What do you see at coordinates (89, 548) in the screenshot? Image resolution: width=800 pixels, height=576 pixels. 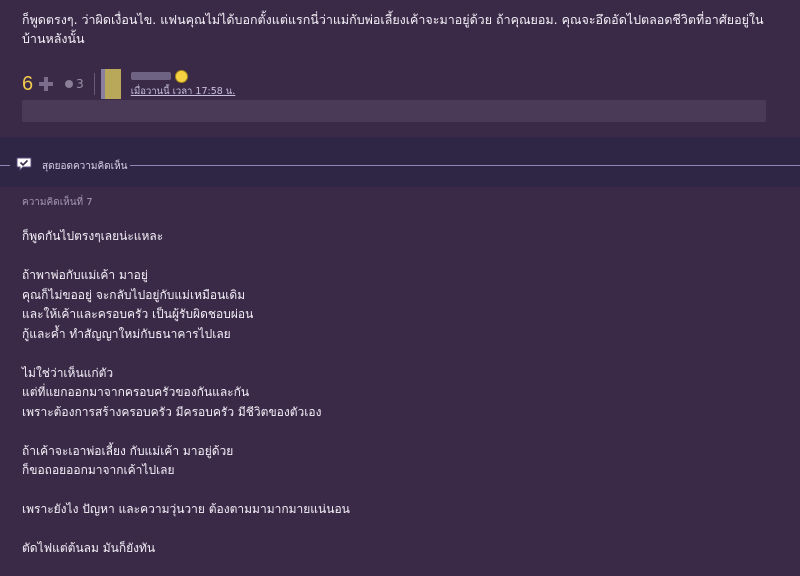 I see `reply-line: ตัดไฟแต่ต้นลม มันก็ยังทัน` at bounding box center [89, 548].